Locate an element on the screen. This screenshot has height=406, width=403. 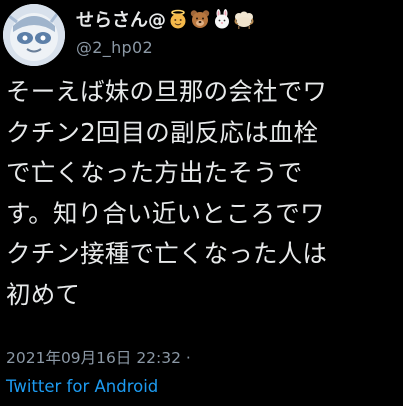
author-info: せらさん@ @2_hp02 is located at coordinates (236, 31).